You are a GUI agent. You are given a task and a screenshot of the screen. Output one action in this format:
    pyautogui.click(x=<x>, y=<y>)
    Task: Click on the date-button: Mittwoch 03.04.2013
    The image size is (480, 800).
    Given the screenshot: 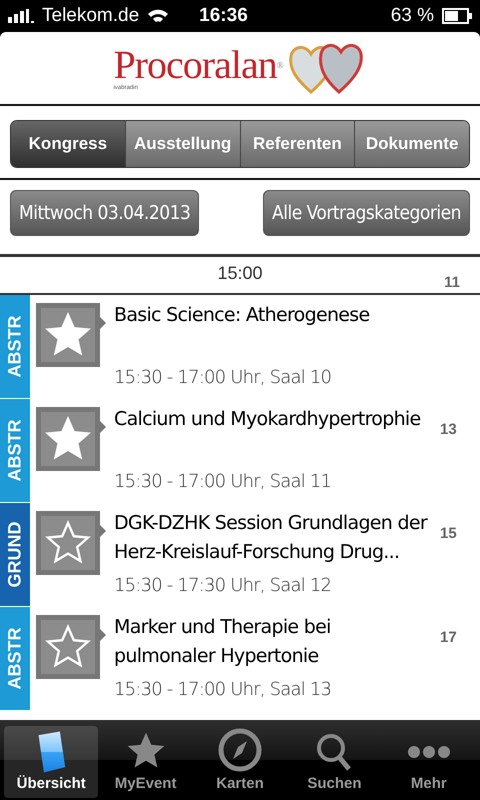 What is the action you would take?
    pyautogui.click(x=105, y=213)
    